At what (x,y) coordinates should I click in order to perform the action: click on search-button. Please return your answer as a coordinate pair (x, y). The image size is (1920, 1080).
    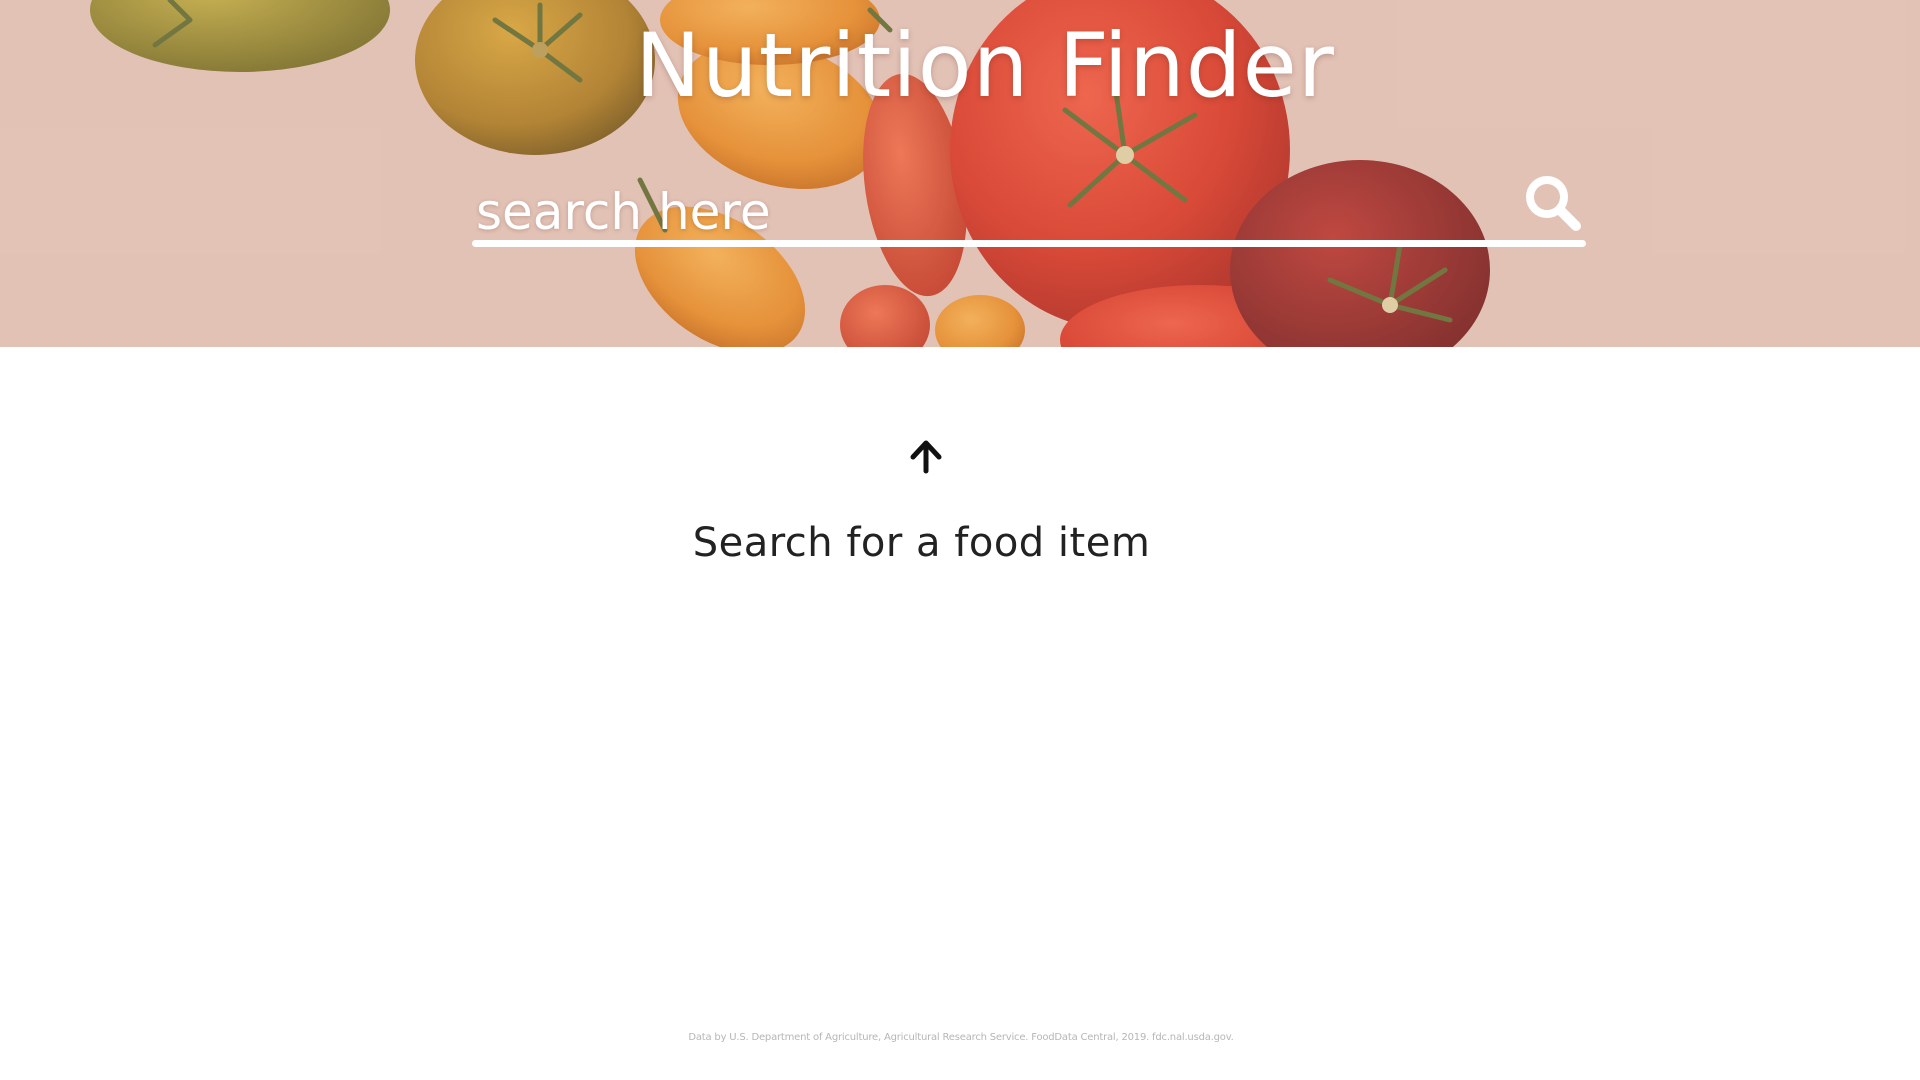
    Looking at the image, I should click on (1555, 203).